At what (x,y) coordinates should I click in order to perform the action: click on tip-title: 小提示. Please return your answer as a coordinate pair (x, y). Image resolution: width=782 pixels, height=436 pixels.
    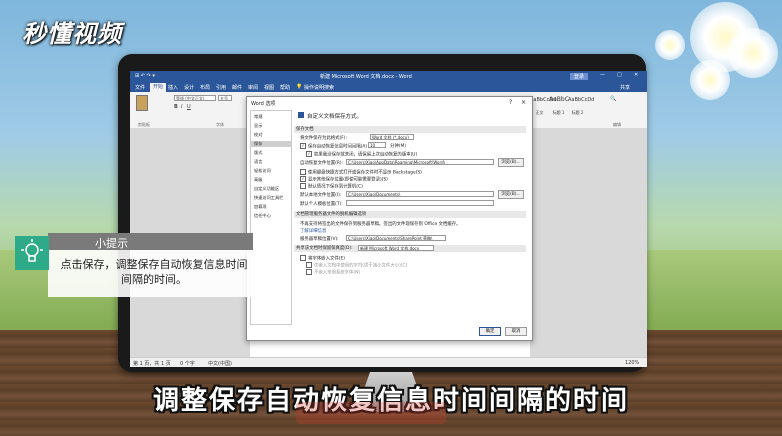
    Looking at the image, I should click on (111, 243).